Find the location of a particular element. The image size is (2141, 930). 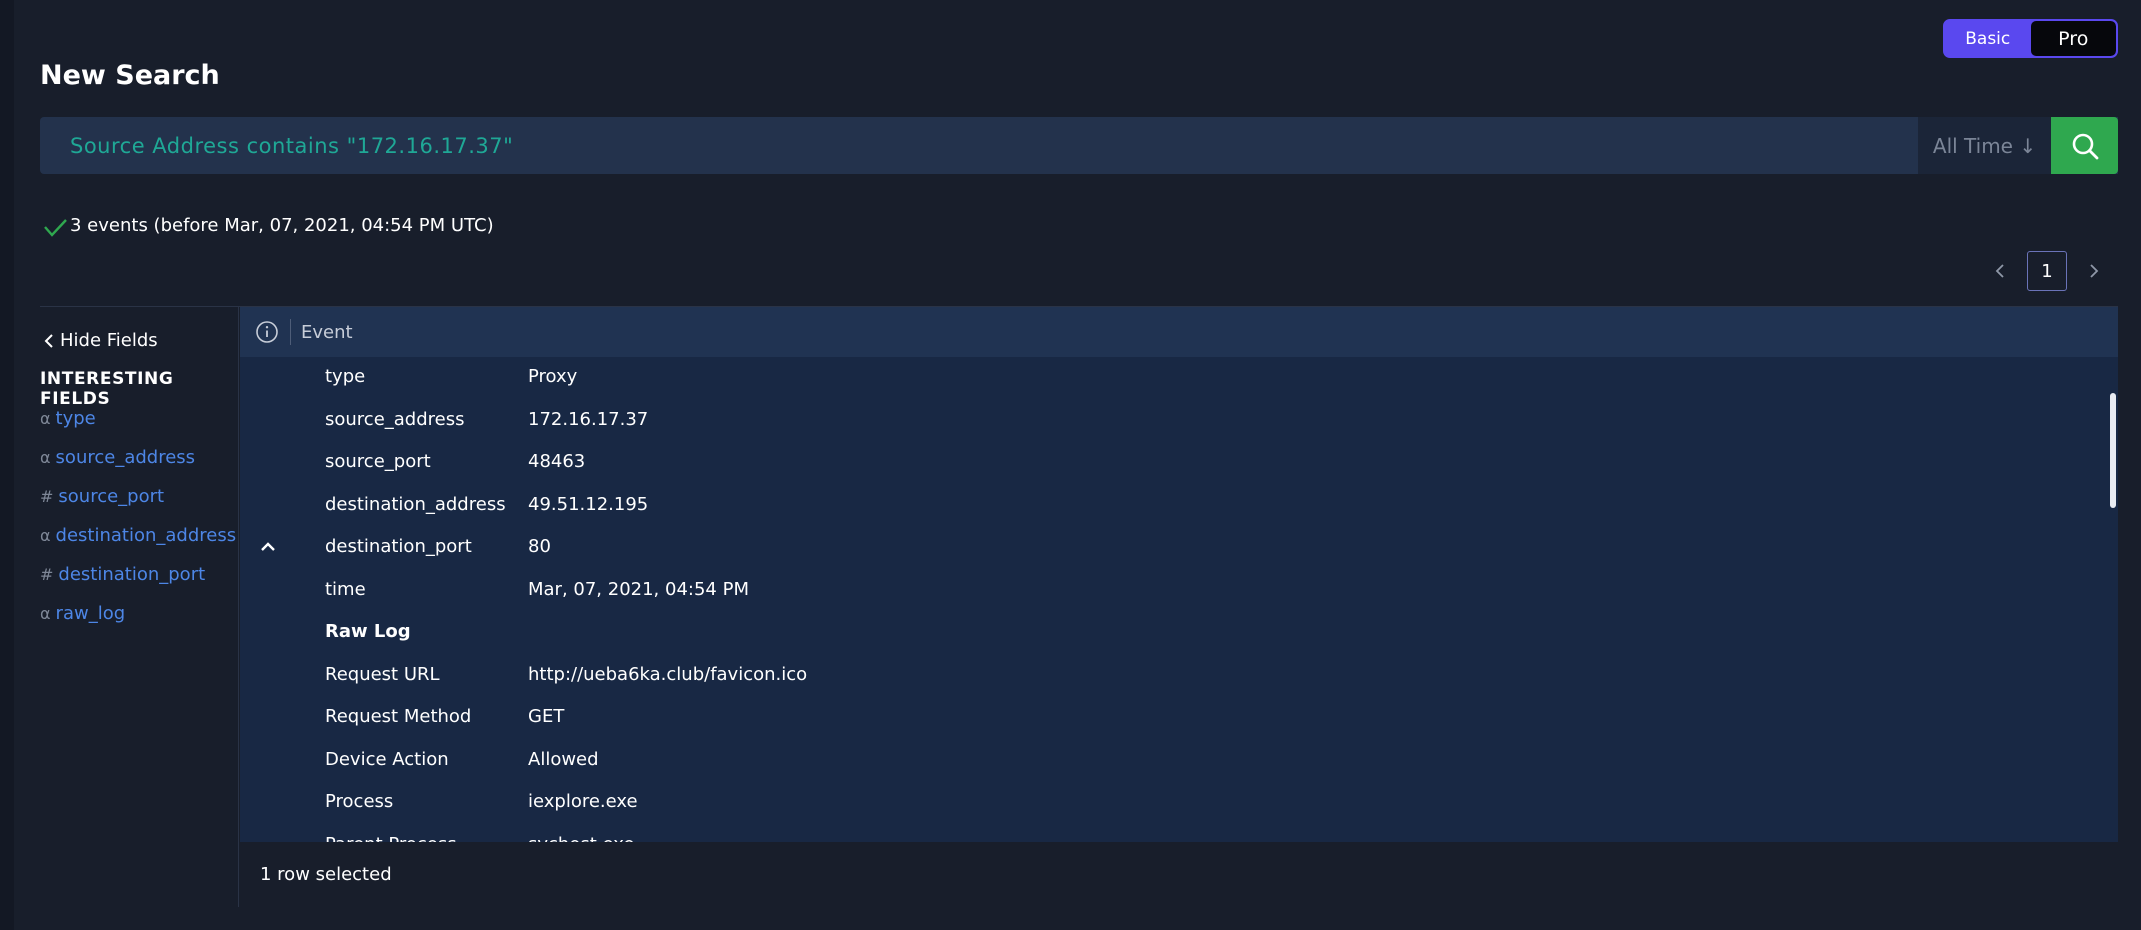

search-query-input is located at coordinates (979, 145).